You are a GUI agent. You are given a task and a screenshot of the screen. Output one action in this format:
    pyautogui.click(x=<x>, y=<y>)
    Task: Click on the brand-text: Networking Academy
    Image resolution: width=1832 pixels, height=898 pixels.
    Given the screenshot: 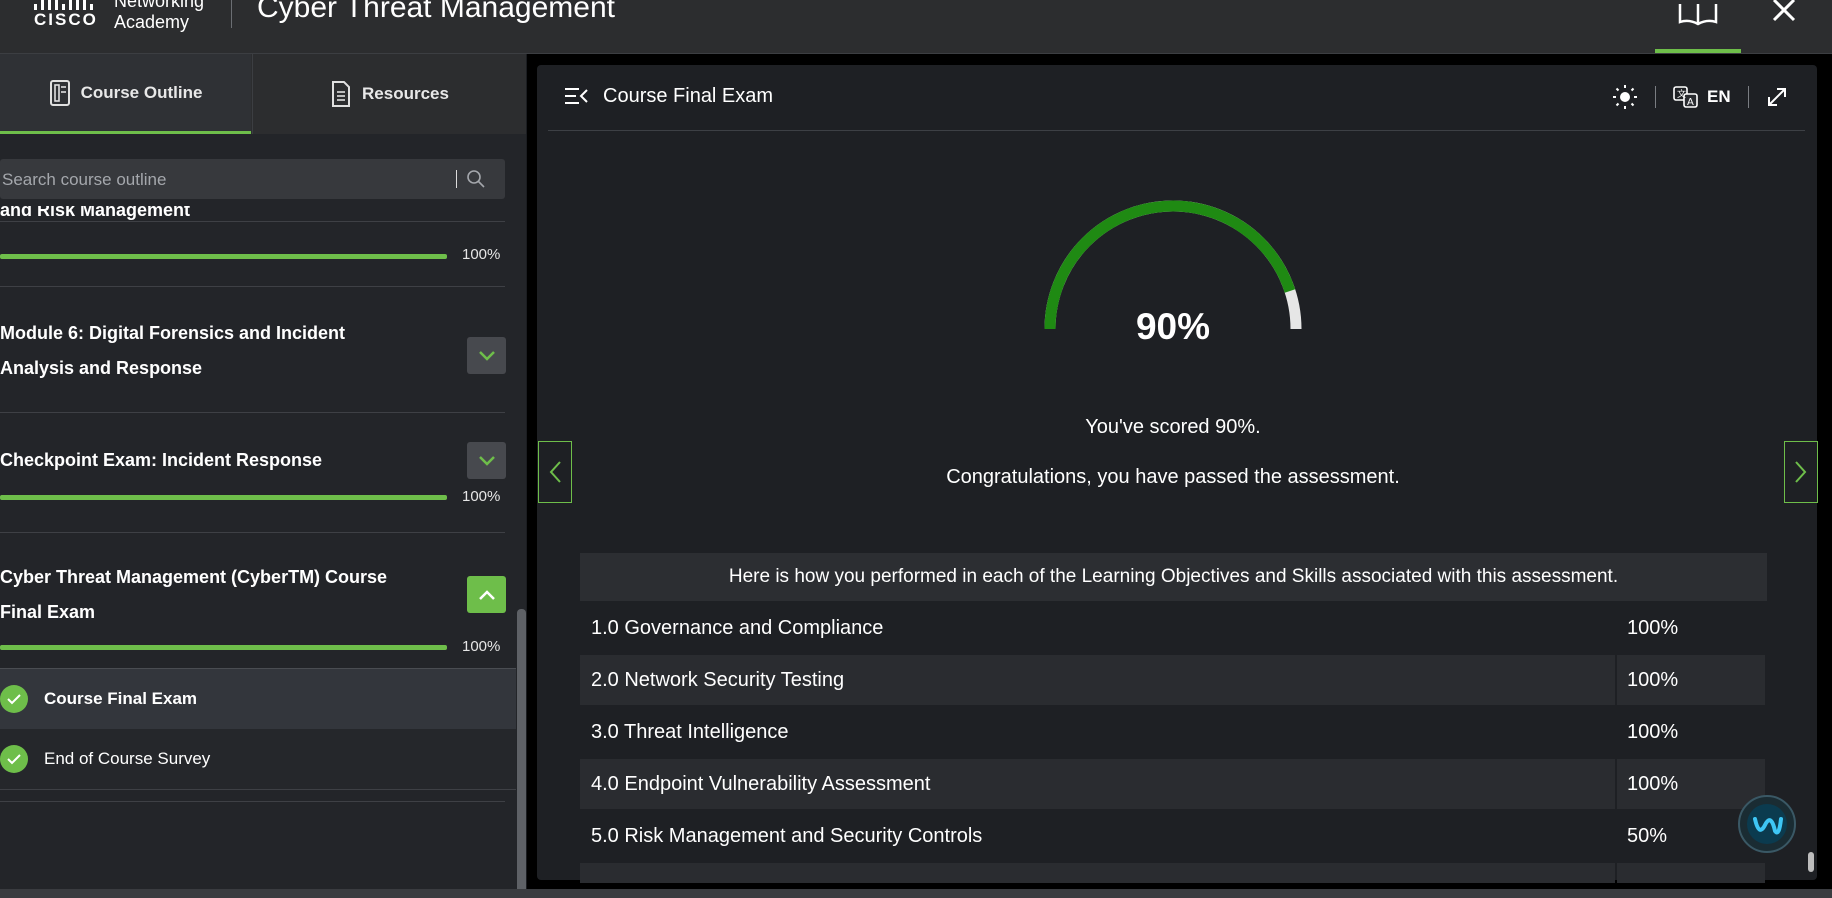 What is the action you would take?
    pyautogui.click(x=159, y=16)
    